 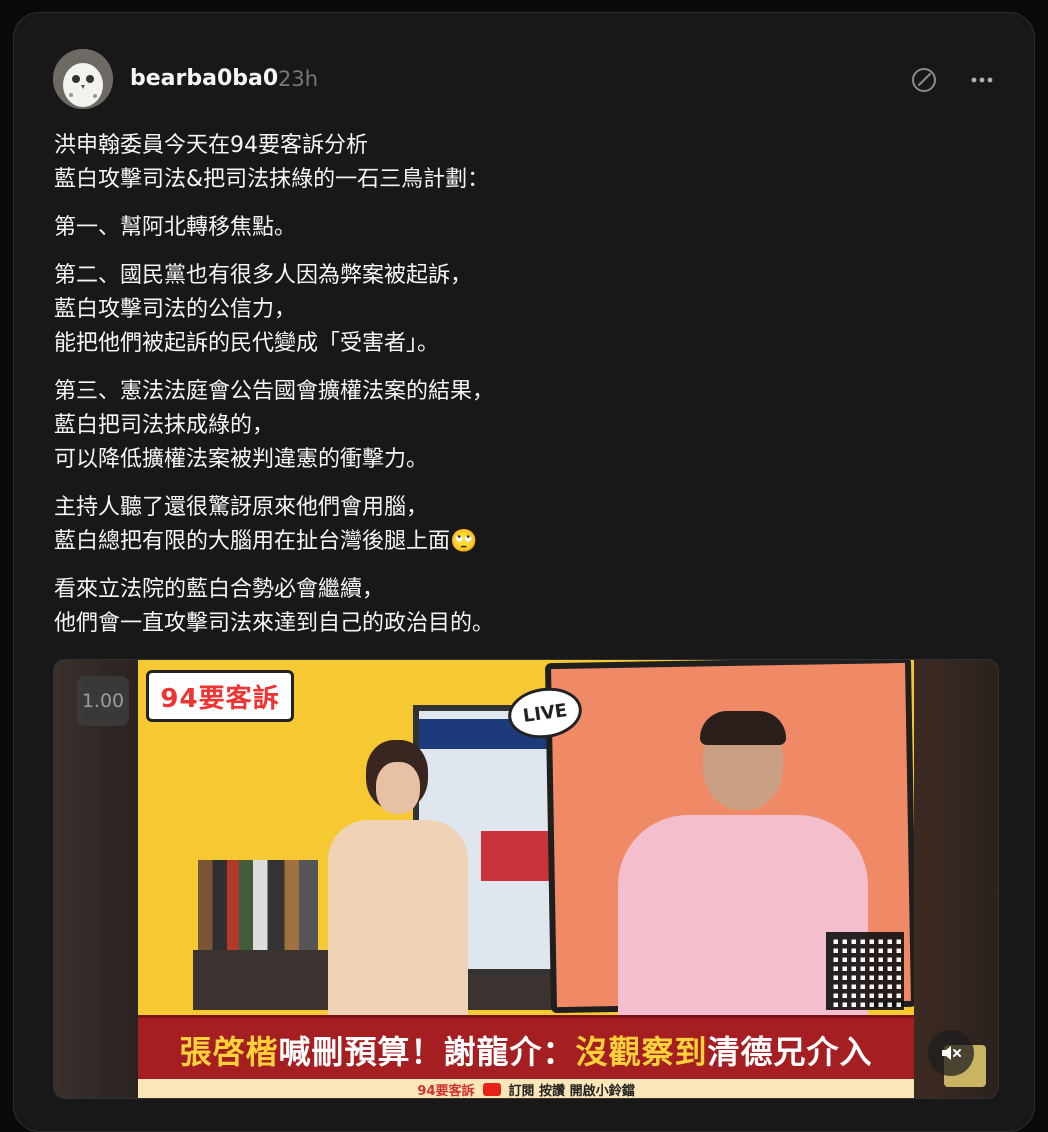 I want to click on youtube-icon, so click(x=491, y=1089).